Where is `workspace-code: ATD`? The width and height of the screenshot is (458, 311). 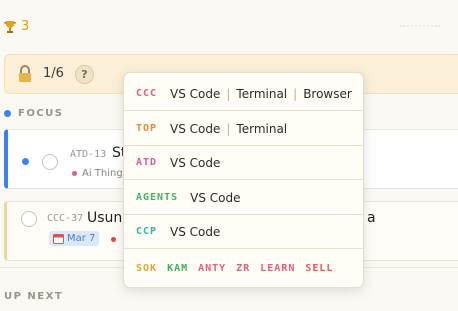
workspace-code: ATD is located at coordinates (147, 162).